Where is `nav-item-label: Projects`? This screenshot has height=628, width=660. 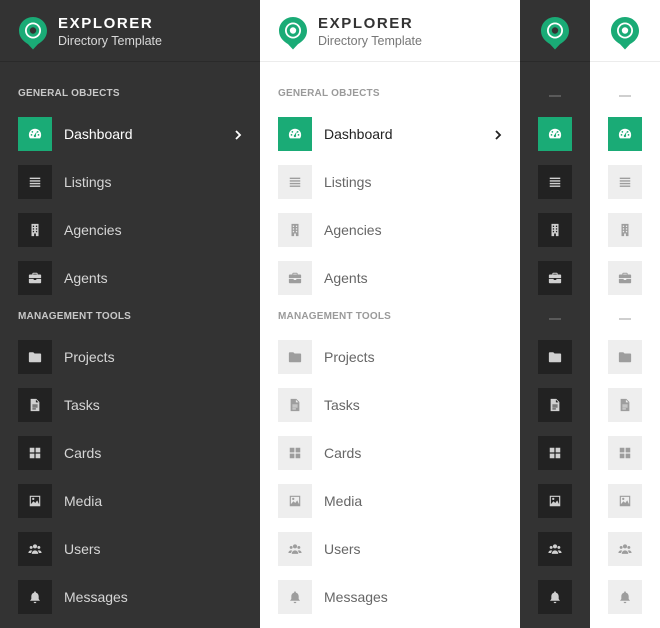
nav-item-label: Projects is located at coordinates (89, 357).